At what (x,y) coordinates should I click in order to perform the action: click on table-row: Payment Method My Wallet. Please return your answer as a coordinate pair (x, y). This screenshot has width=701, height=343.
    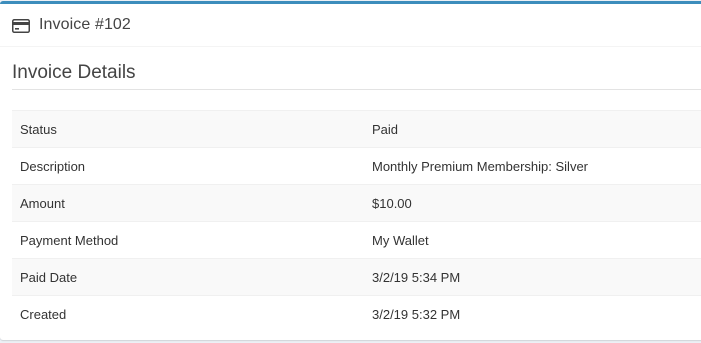
    Looking at the image, I should click on (356, 240).